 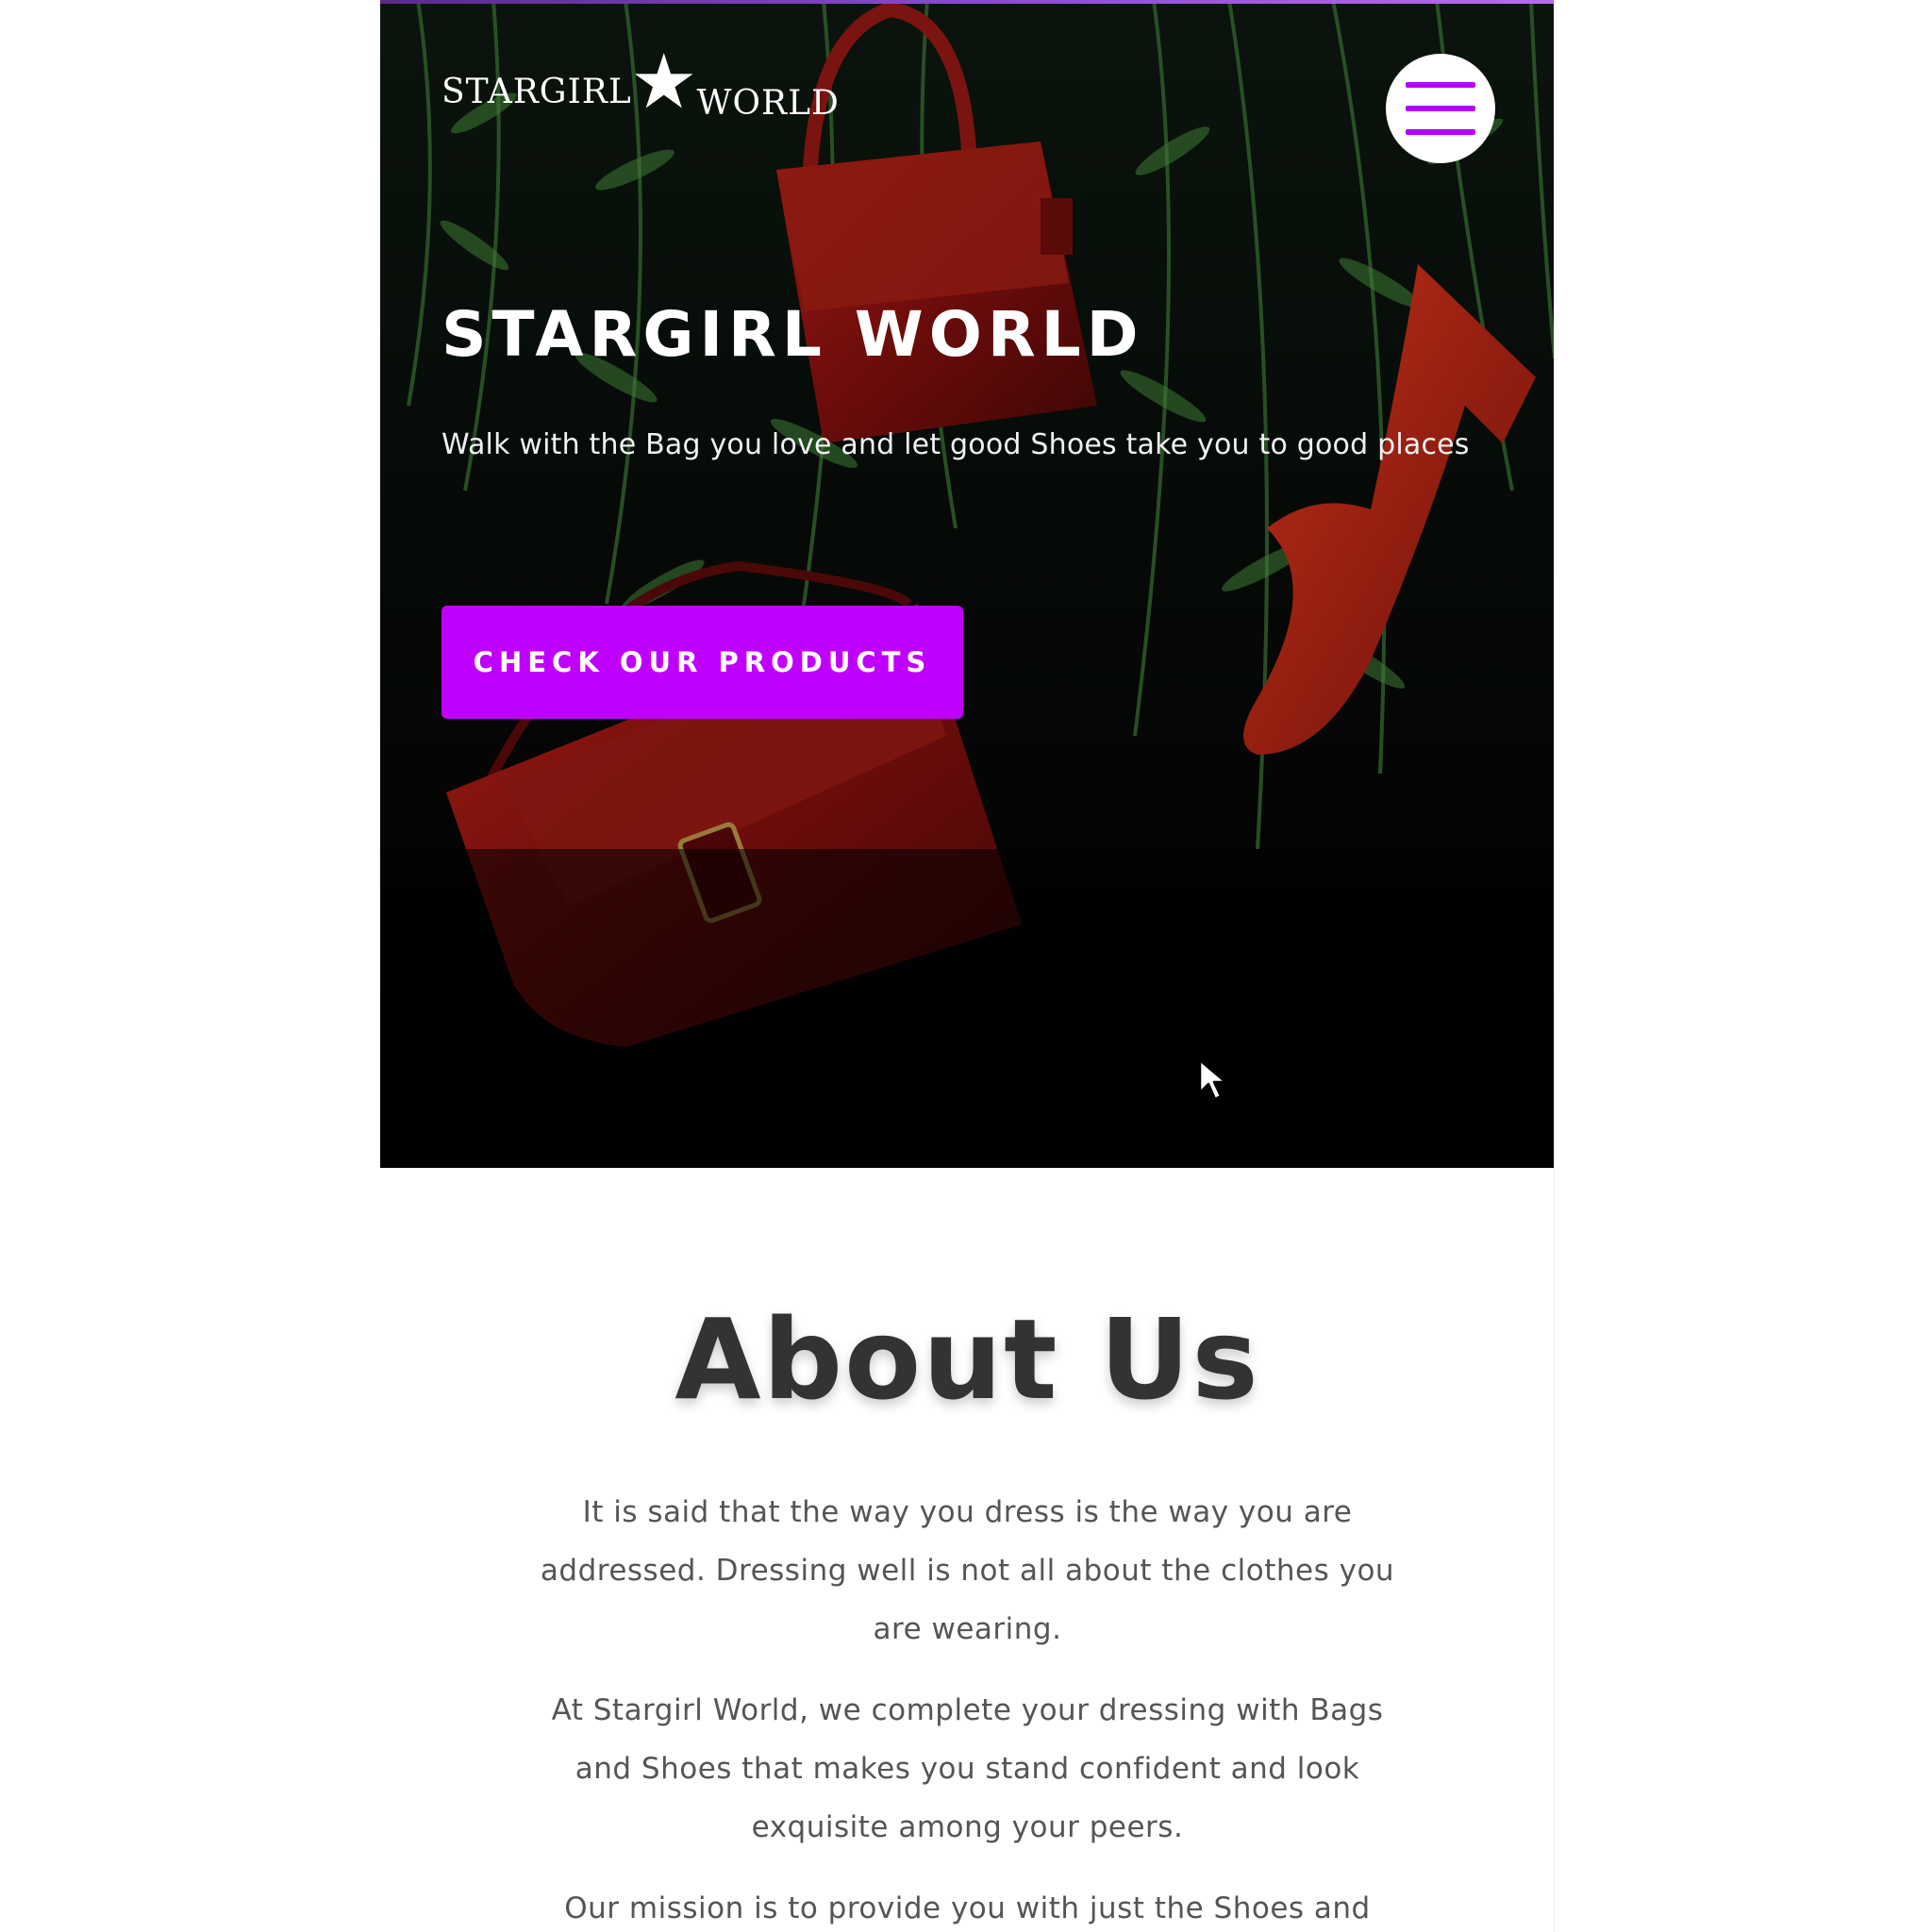 I want to click on hero-title: STARGIRL WORLD, so click(x=792, y=334).